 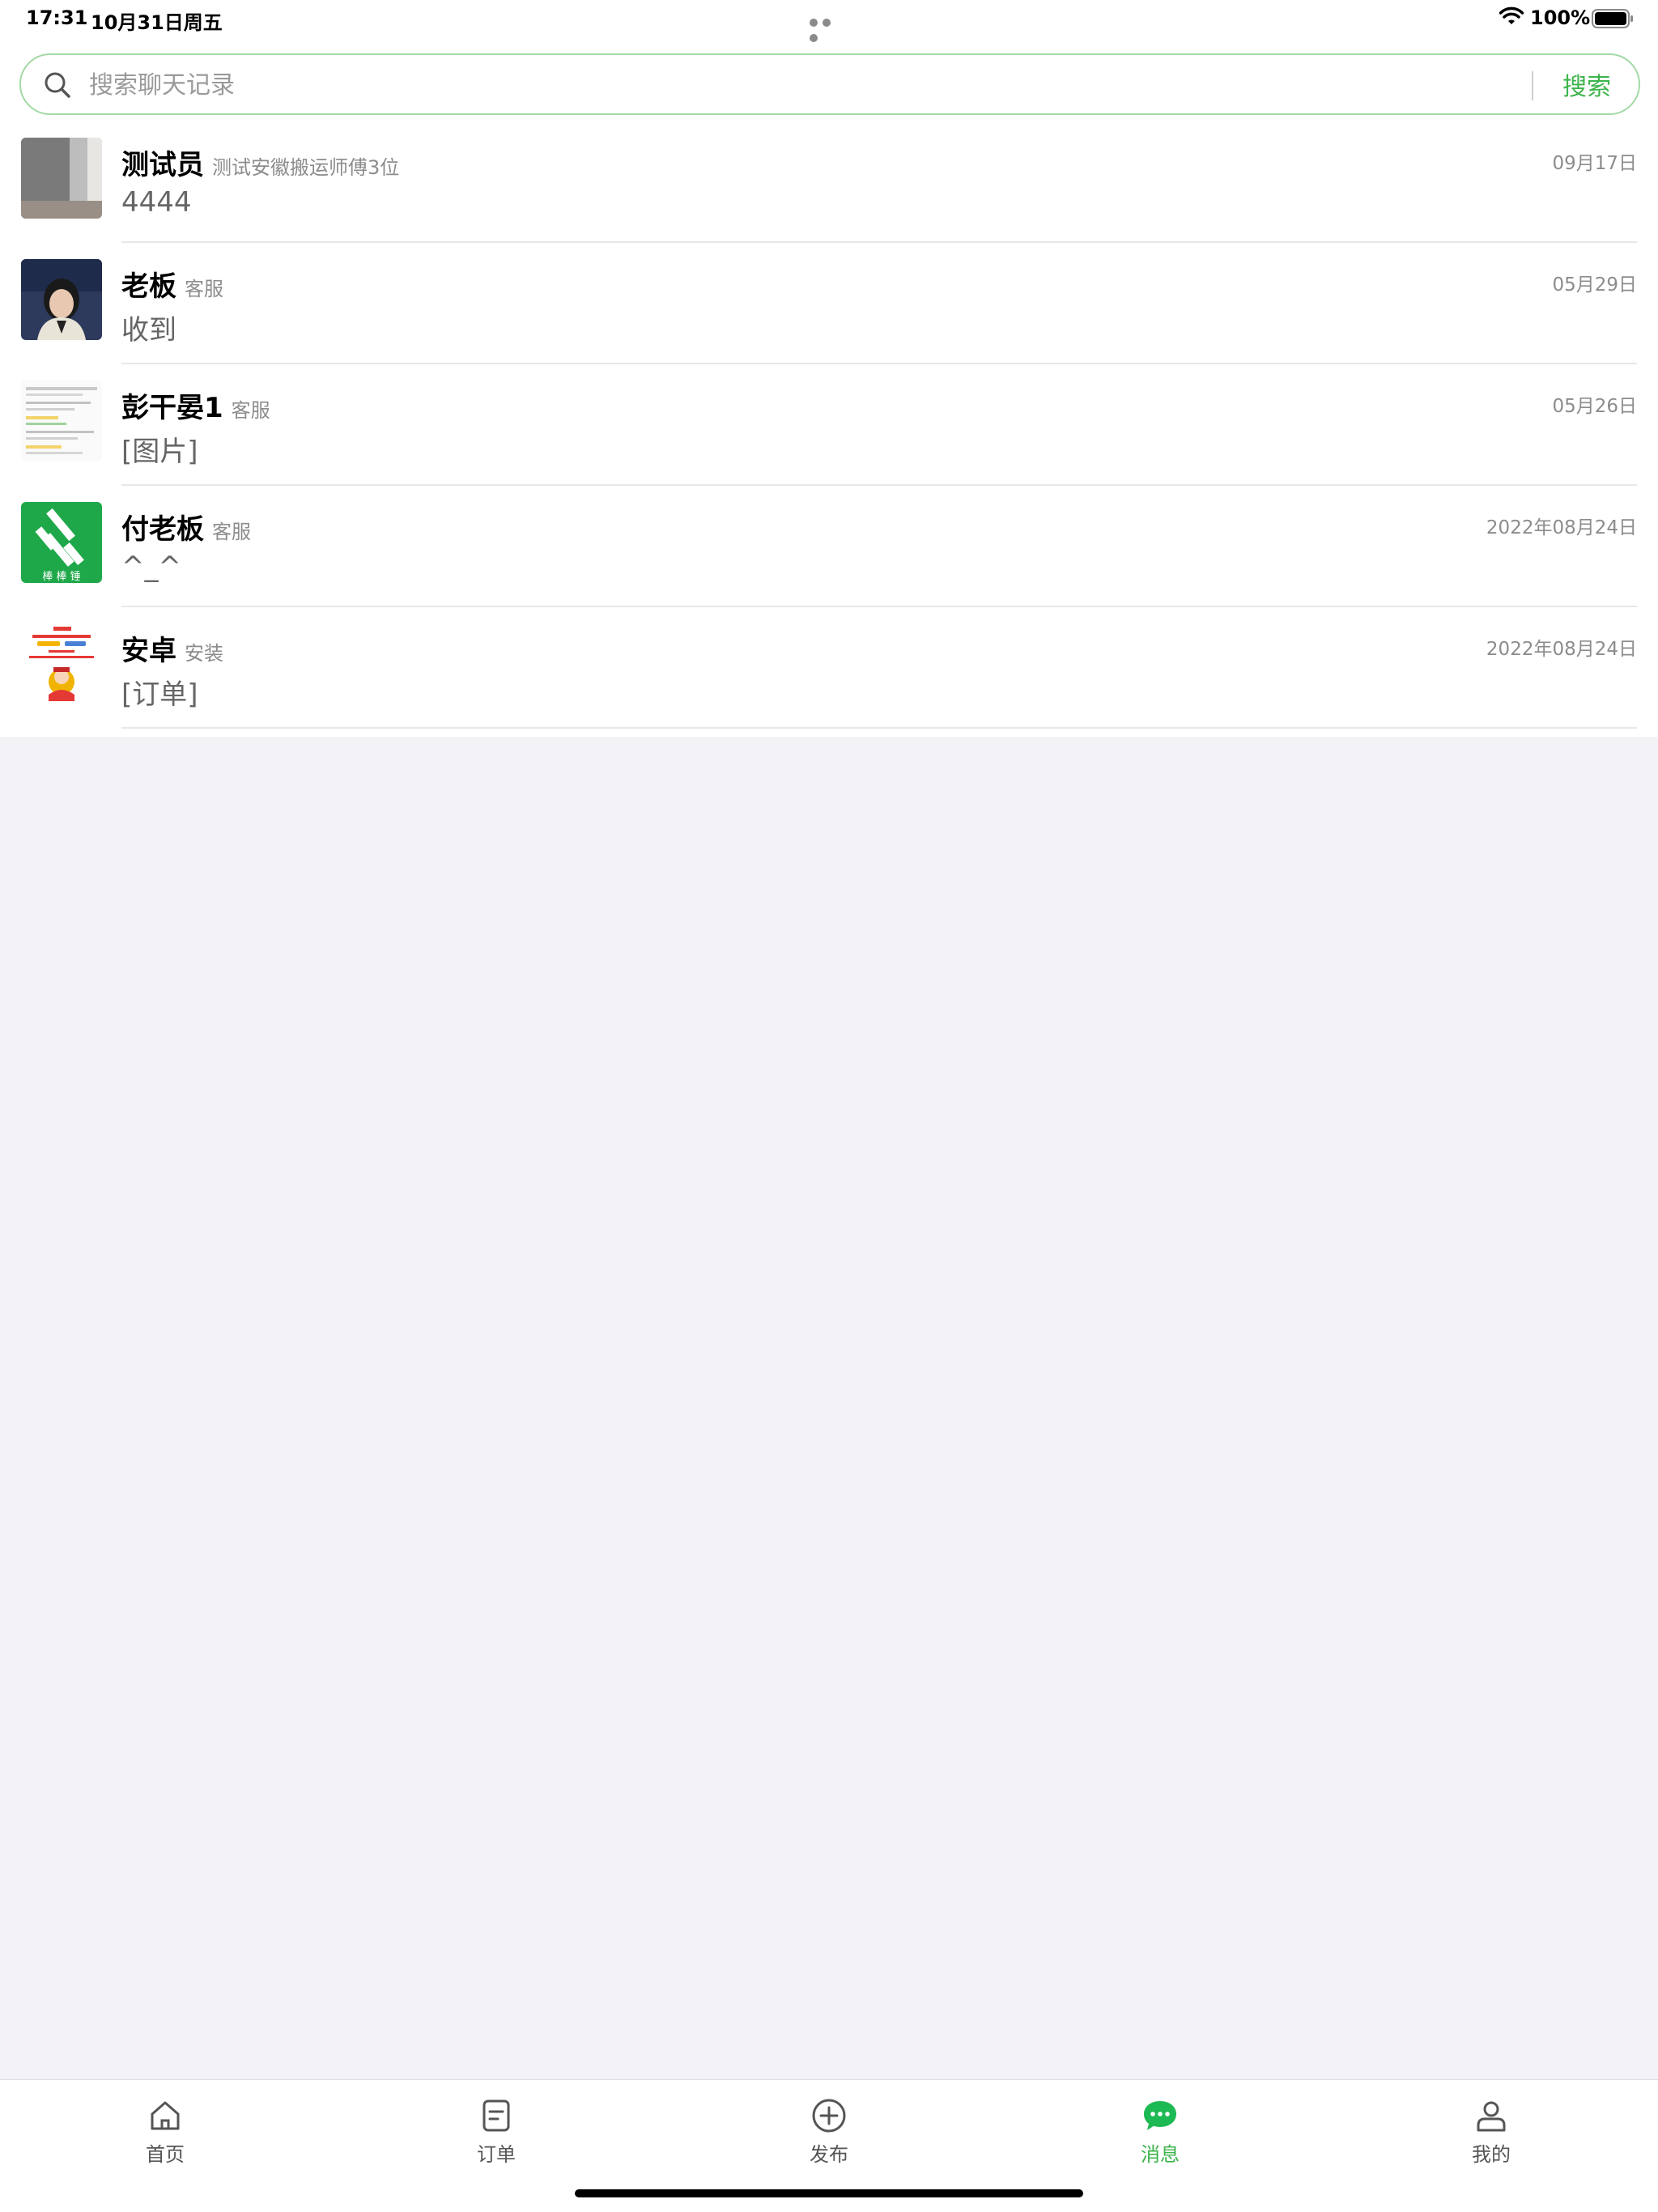 What do you see at coordinates (57, 85) in the screenshot?
I see `search-icon` at bounding box center [57, 85].